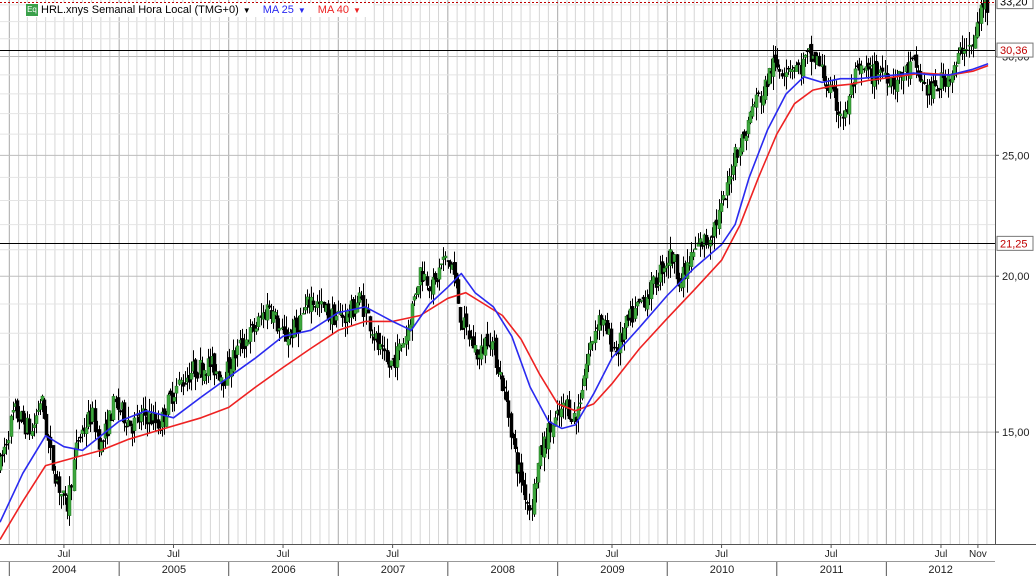 This screenshot has height=576, width=1036. I want to click on y-tick-label: 25,00, so click(1016, 156).